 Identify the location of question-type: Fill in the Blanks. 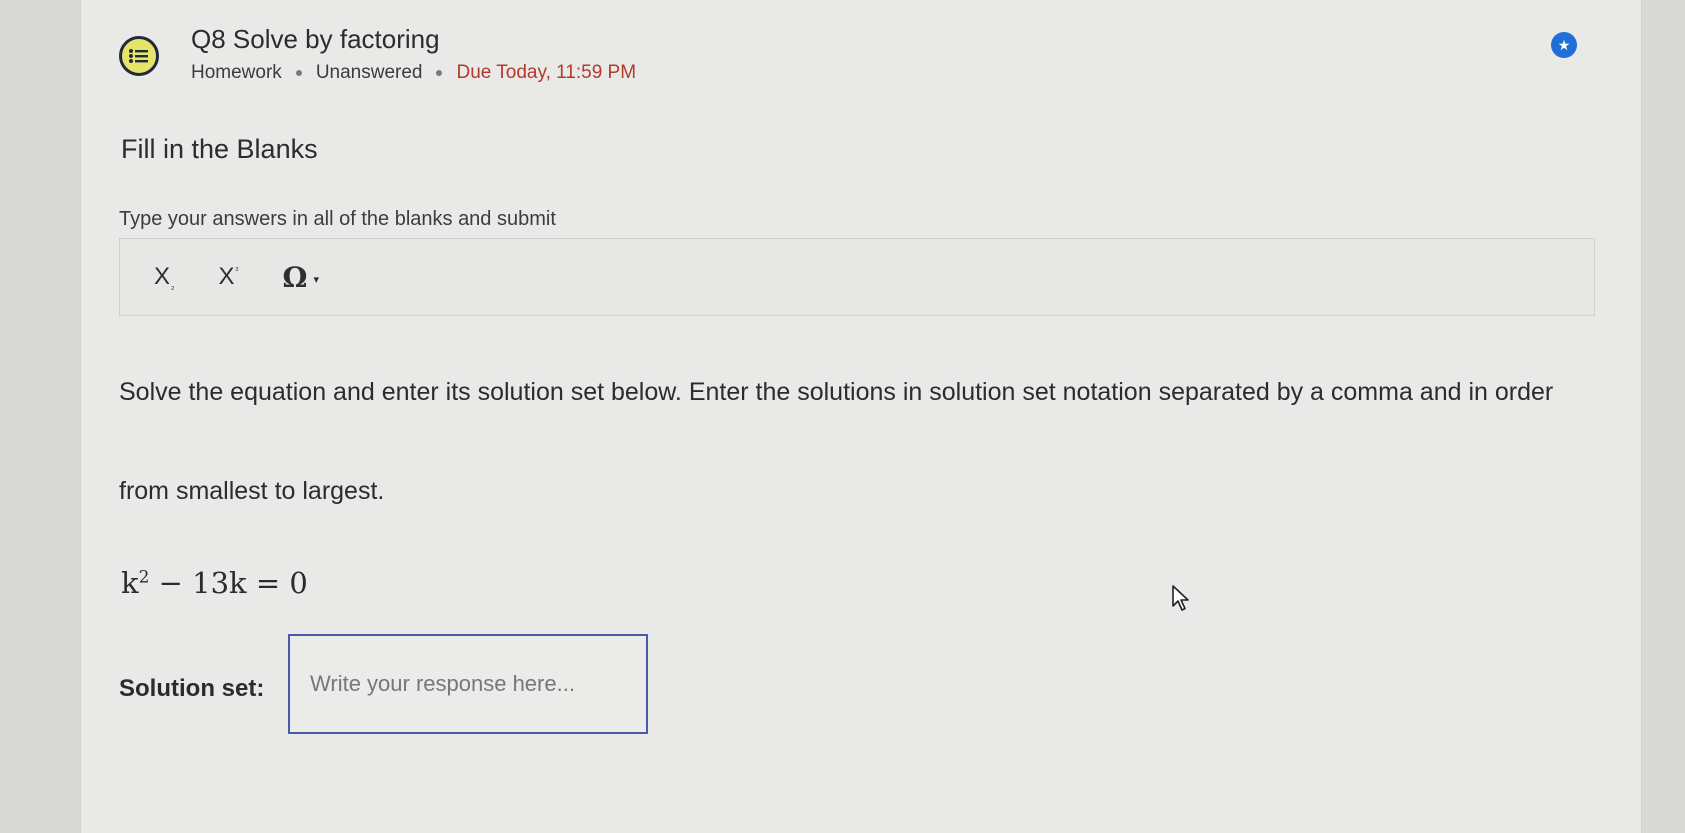
(219, 149).